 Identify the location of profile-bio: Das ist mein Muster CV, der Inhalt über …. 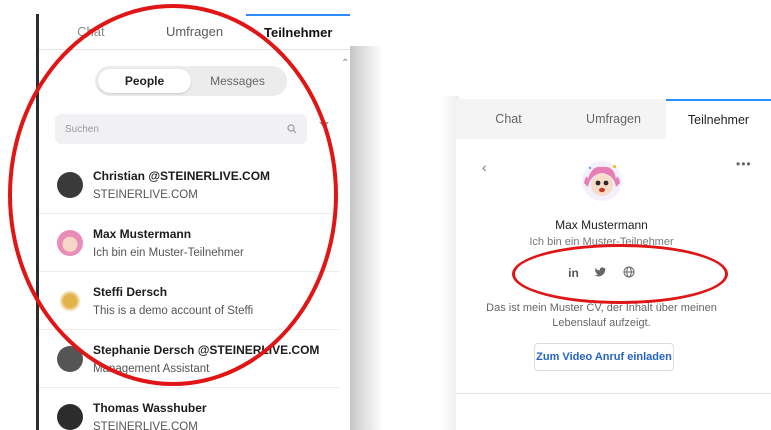
(601, 315).